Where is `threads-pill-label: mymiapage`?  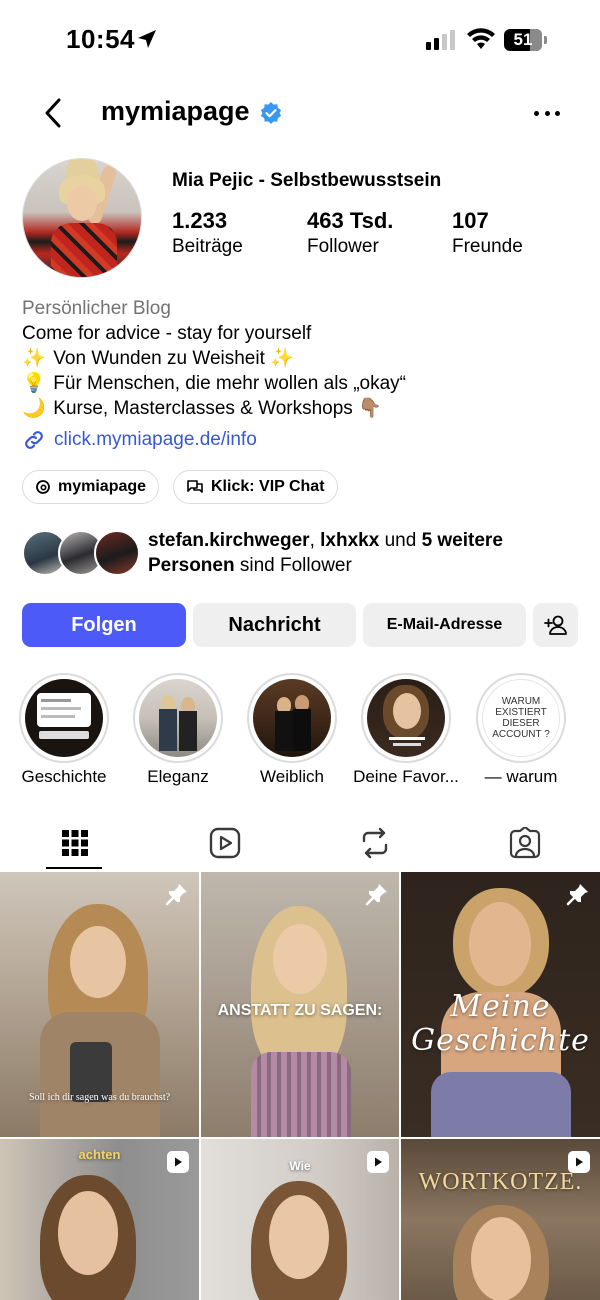
threads-pill-label: mymiapage is located at coordinates (102, 486).